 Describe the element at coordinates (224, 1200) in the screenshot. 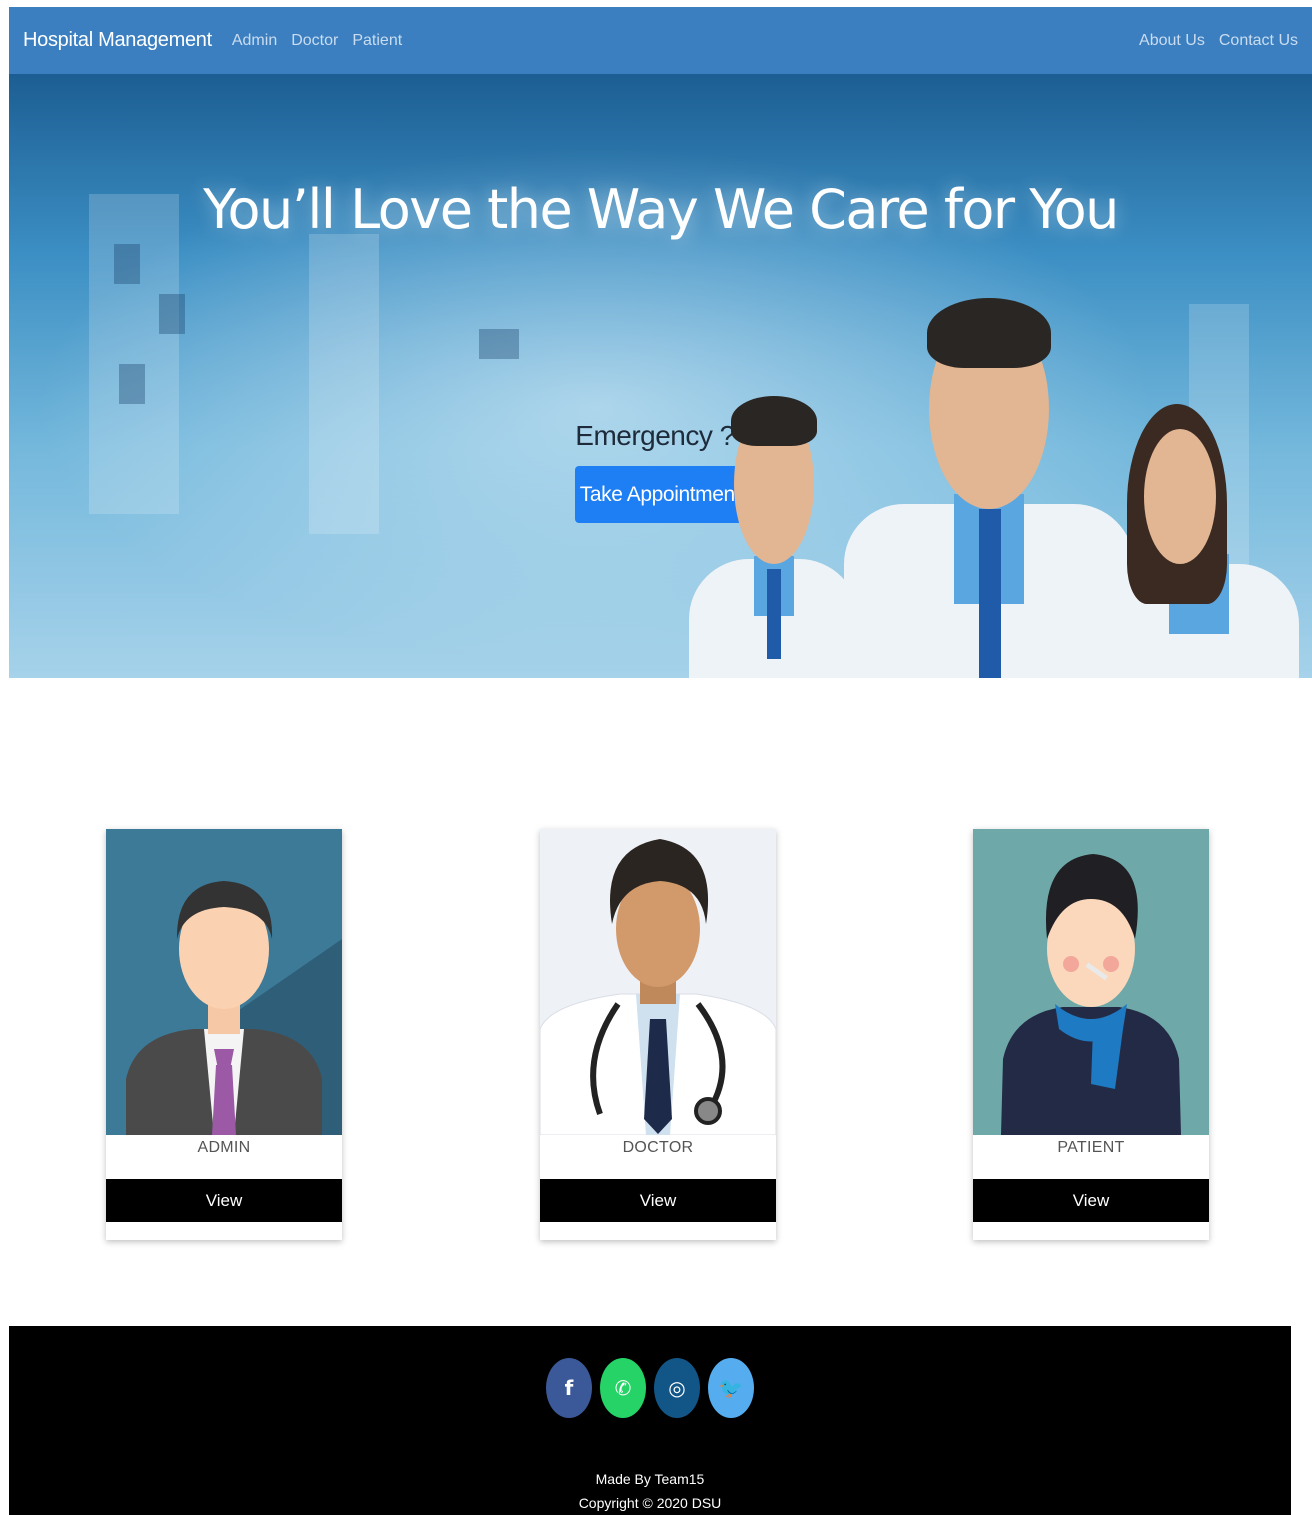

I see `admin-view-button: View` at that location.